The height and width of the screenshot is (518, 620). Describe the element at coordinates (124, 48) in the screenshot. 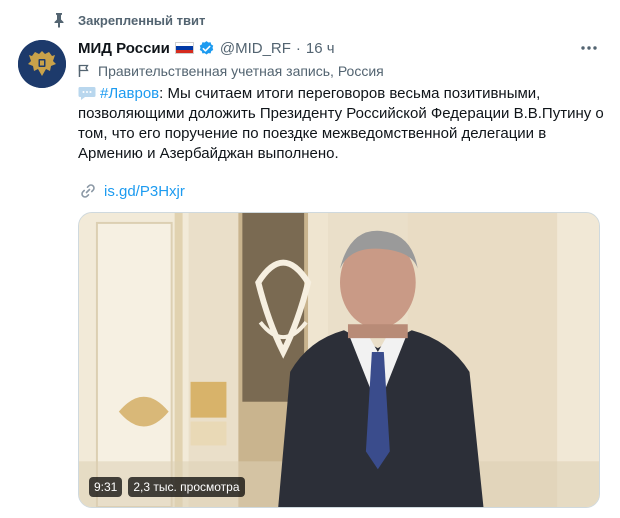

I see `author-name: МИД России` at that location.